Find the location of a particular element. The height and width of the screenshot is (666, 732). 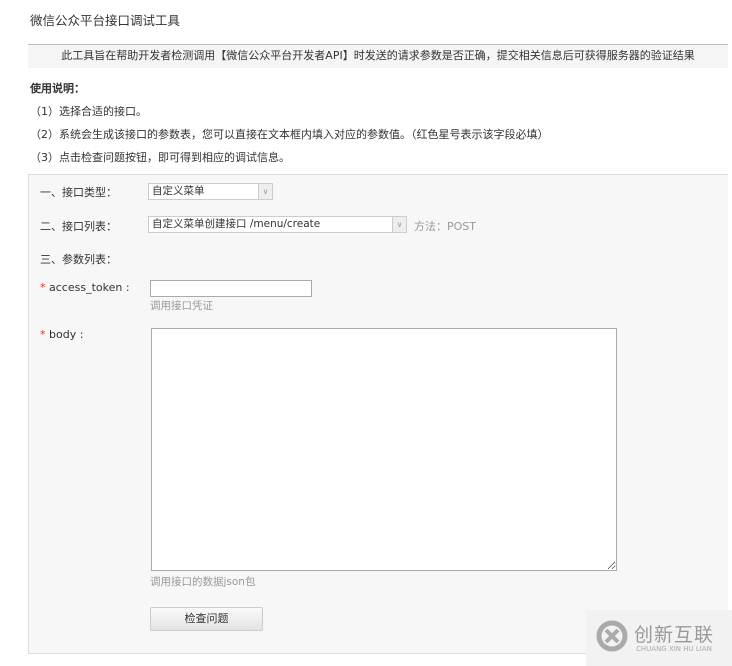

list-label: 二、接口列表： is located at coordinates (78, 226).